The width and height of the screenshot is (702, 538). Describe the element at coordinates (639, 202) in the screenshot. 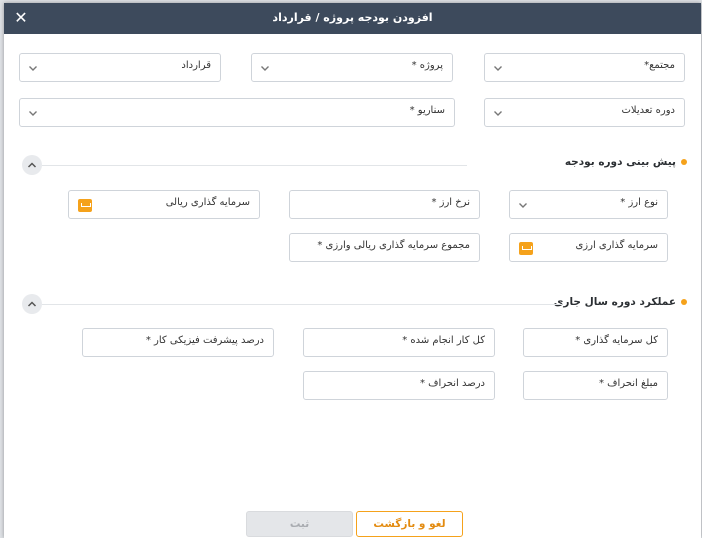

I see `currency-type-label: نوع ارز *` at that location.